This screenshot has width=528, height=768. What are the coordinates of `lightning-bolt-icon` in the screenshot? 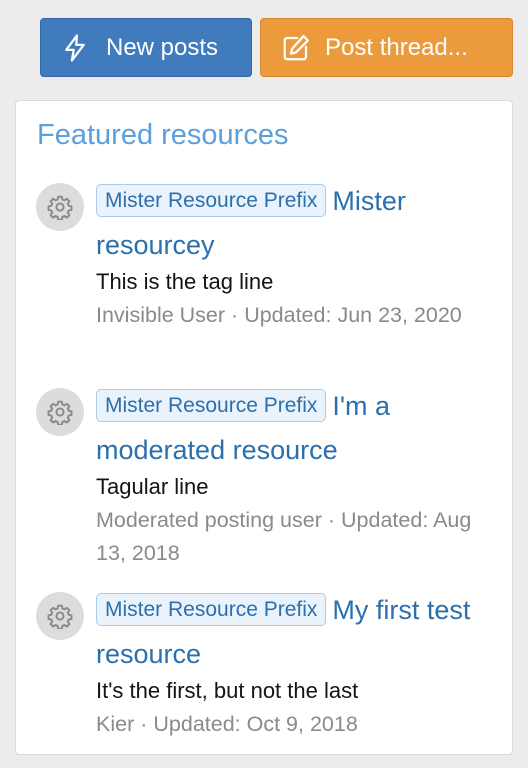 It's located at (75, 48).